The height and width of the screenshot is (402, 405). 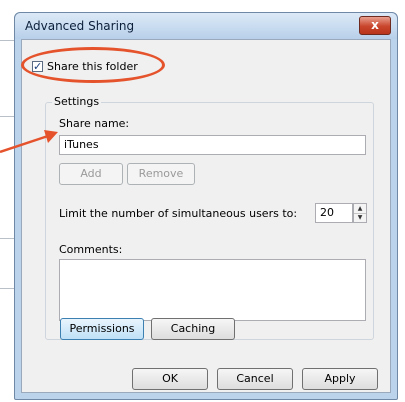 I want to click on annotation-arrow-head, so click(x=51, y=136).